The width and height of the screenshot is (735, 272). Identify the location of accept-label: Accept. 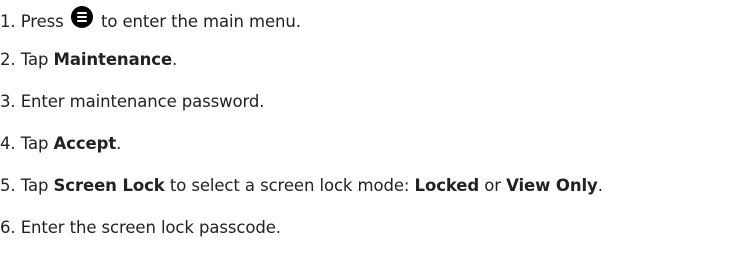
(85, 143).